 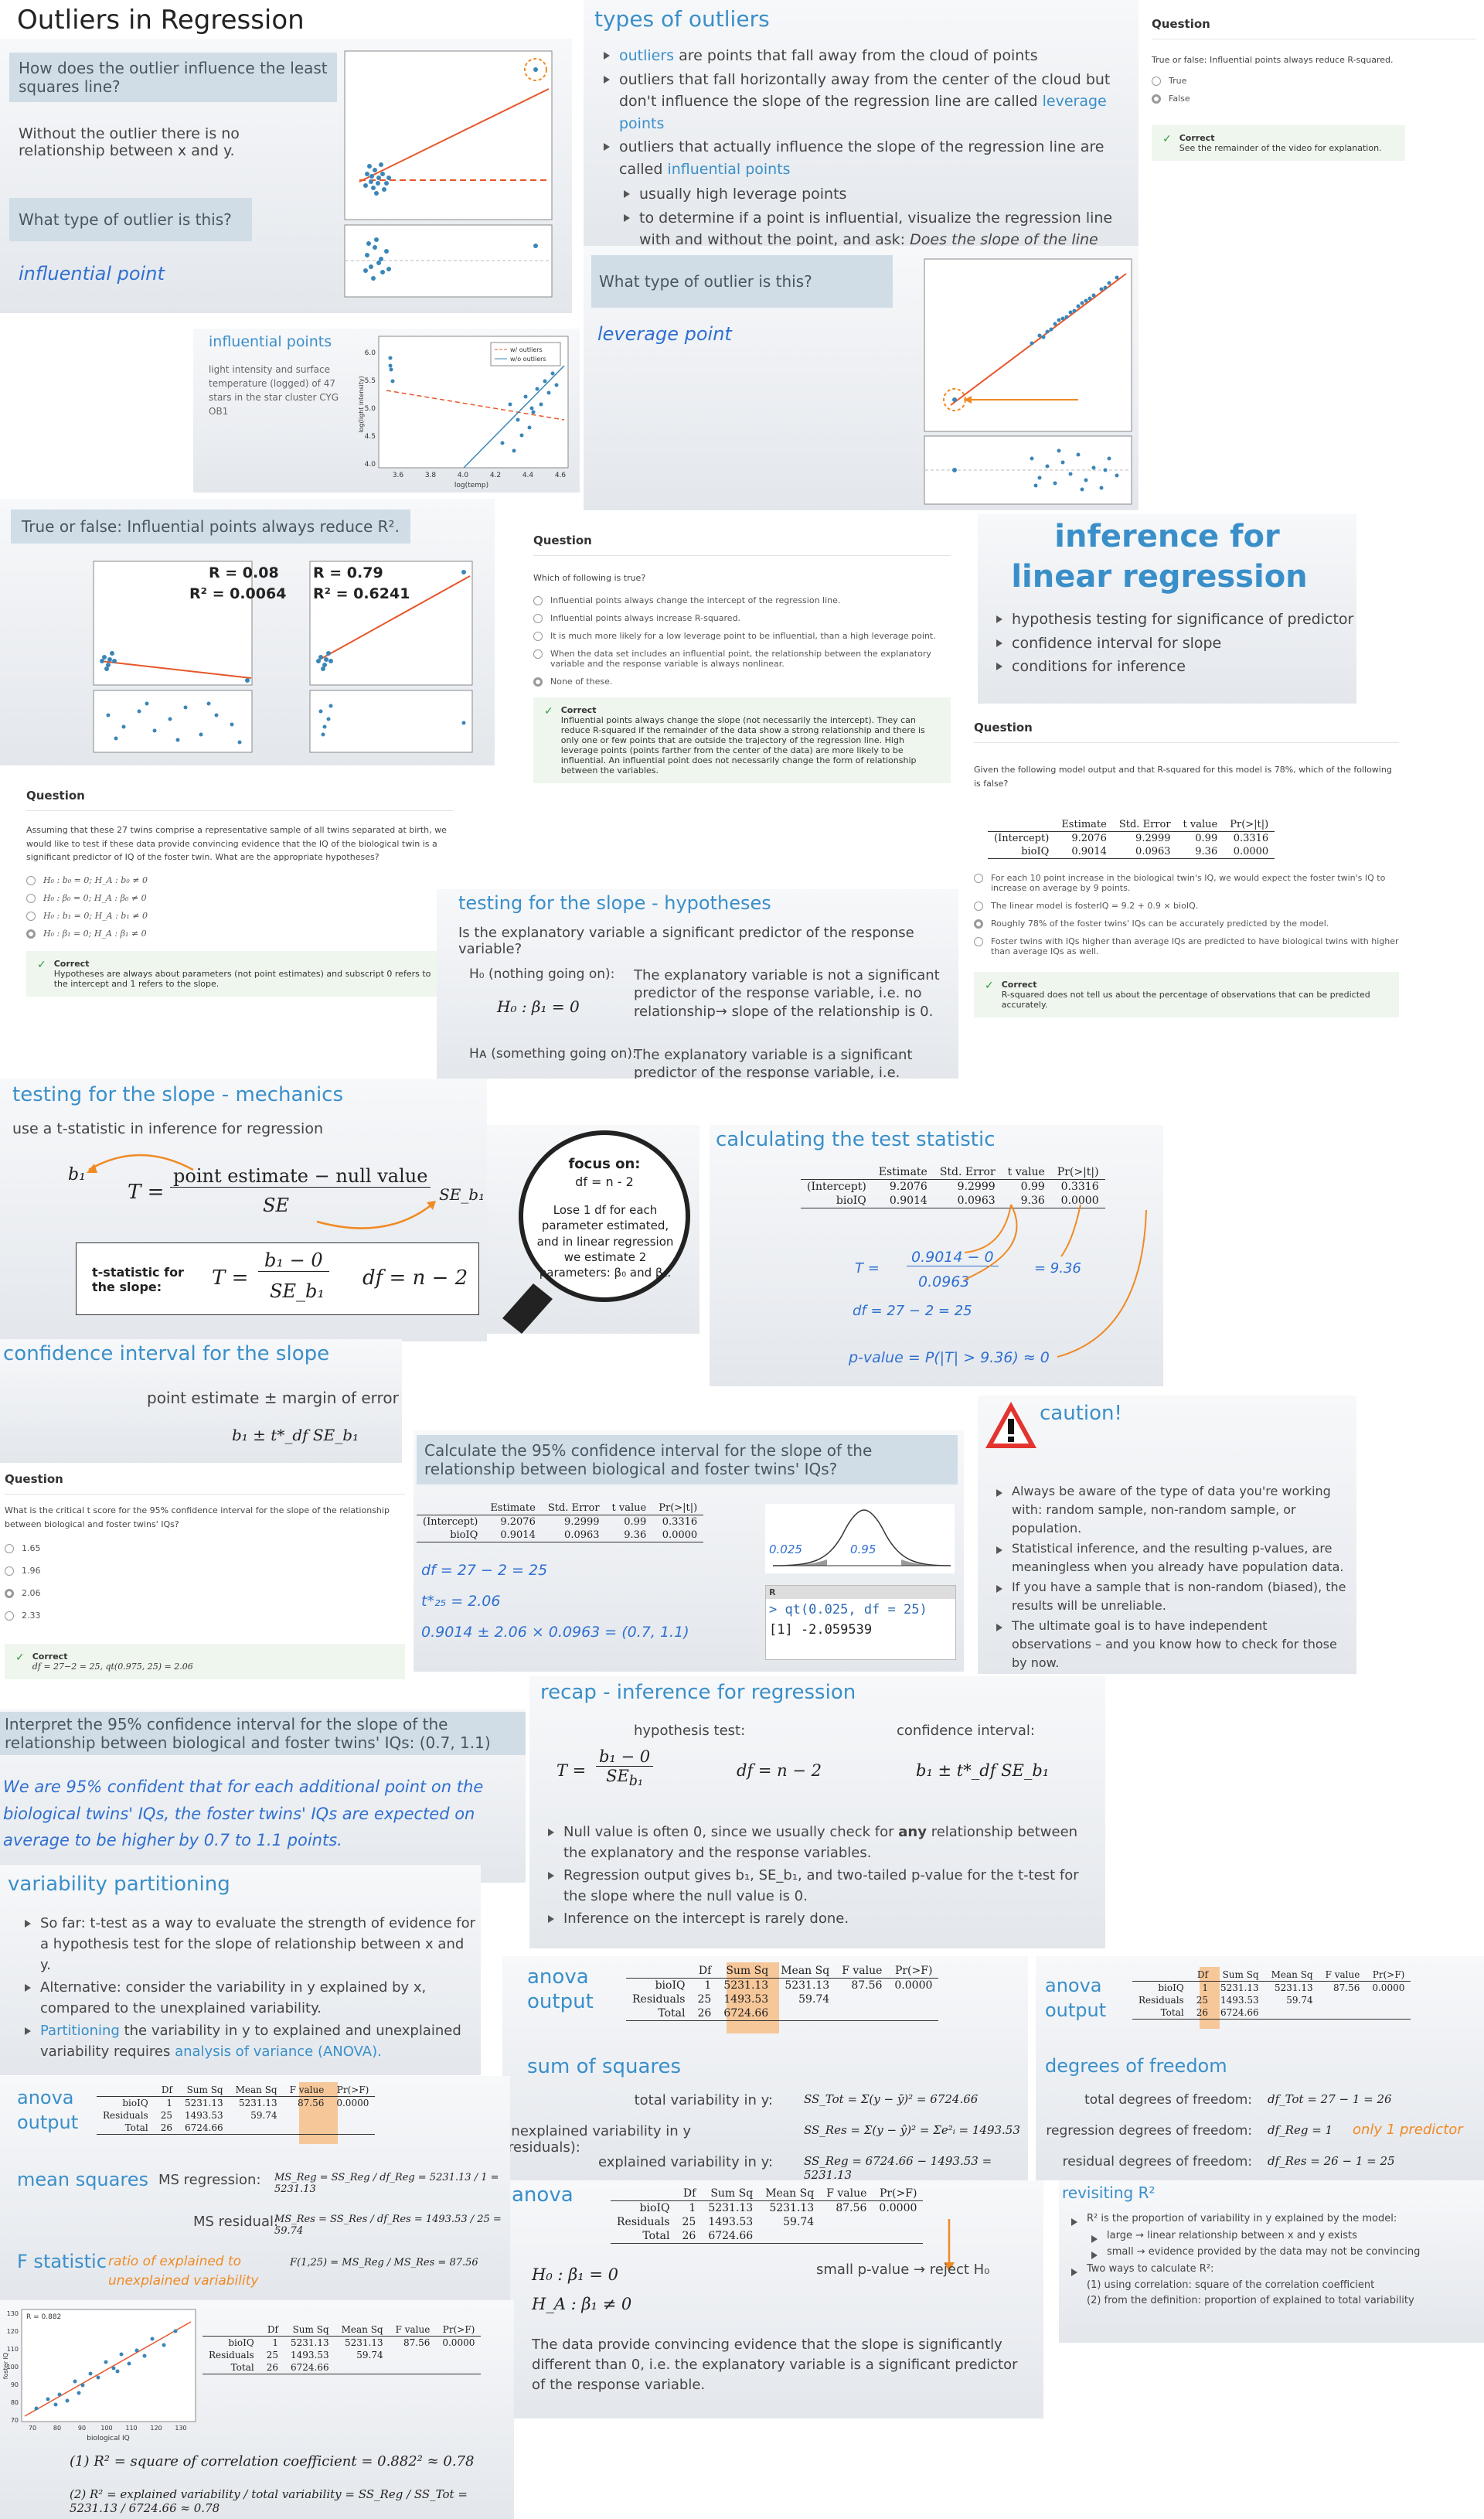 What do you see at coordinates (703, 2100) in the screenshot?
I see `ss-label-1: total variability in y:` at bounding box center [703, 2100].